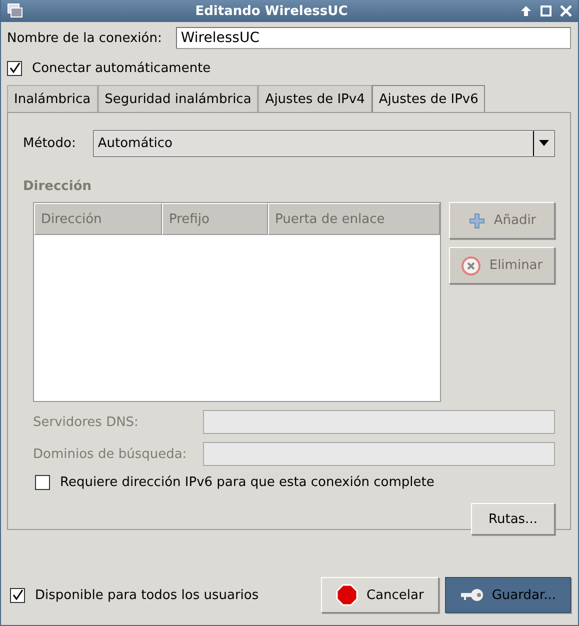 This screenshot has width=579, height=626. I want to click on checkbox-label: Requiere dirección IPv6 para que esta conexión complete, so click(247, 482).